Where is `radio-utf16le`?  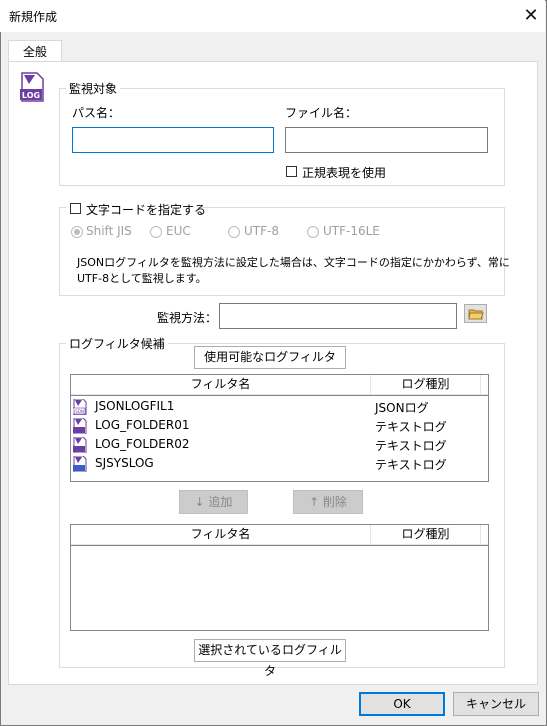 radio-utf16le is located at coordinates (313, 232).